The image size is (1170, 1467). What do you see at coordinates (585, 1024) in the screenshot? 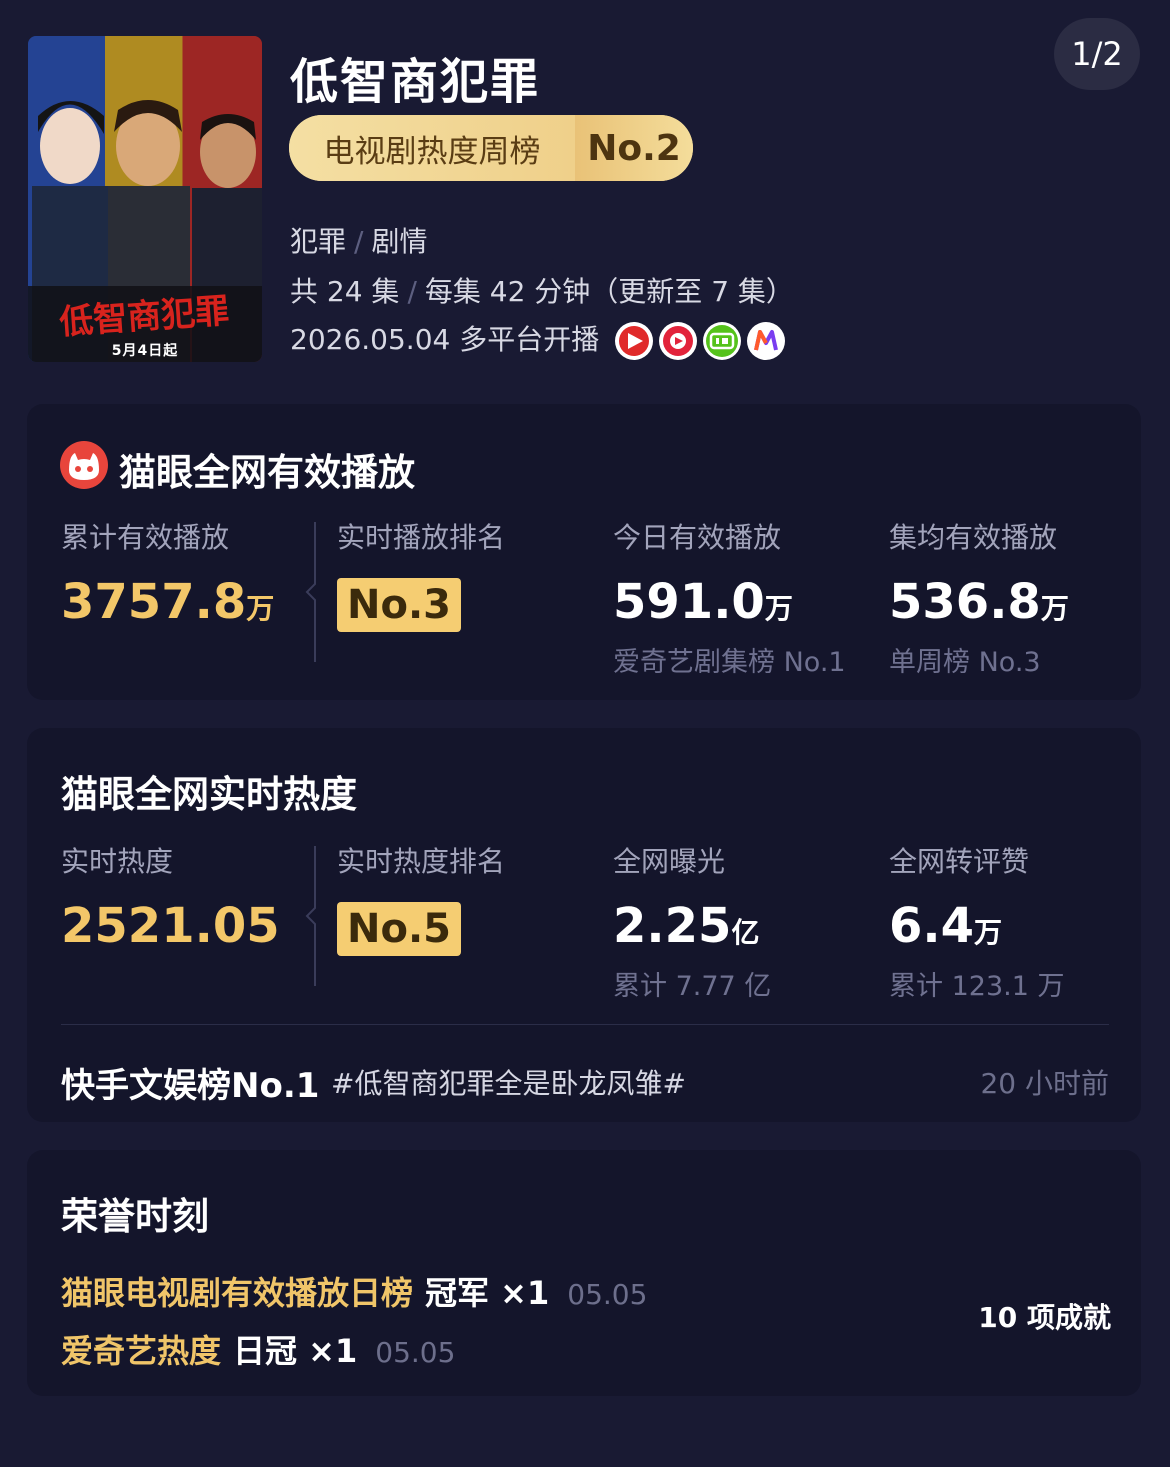
I see `divider-line` at bounding box center [585, 1024].